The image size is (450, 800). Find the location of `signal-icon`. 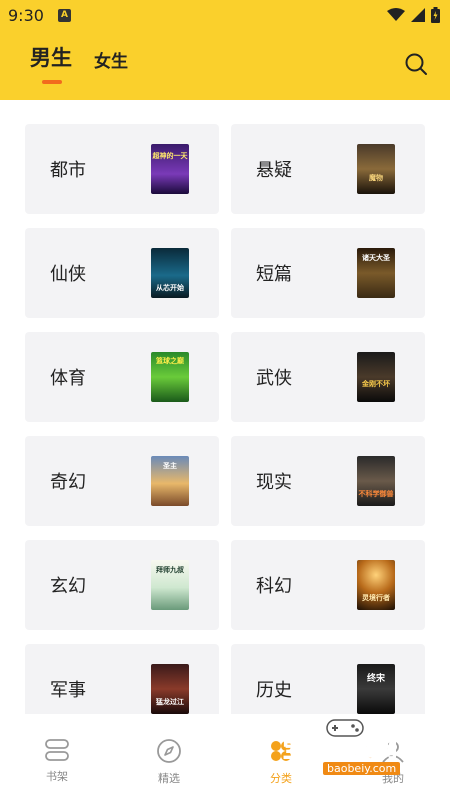

signal-icon is located at coordinates (418, 15).